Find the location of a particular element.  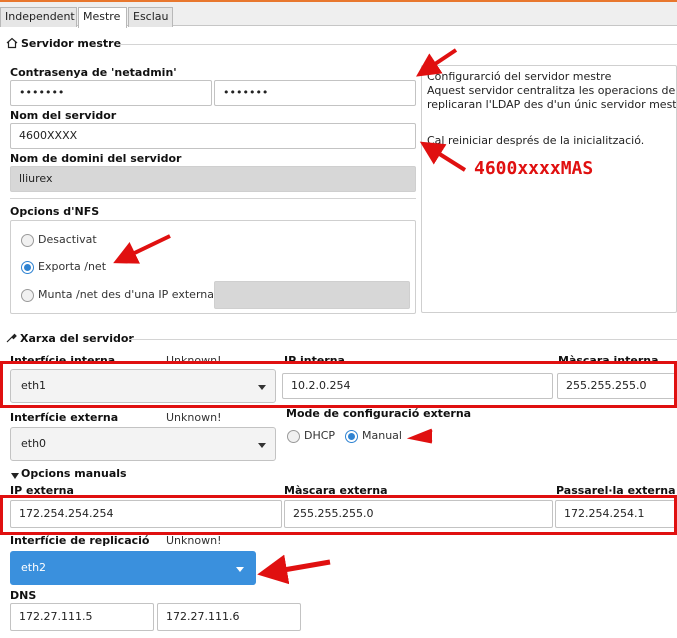

arrow-to-nfs-export is located at coordinates (142, 249).